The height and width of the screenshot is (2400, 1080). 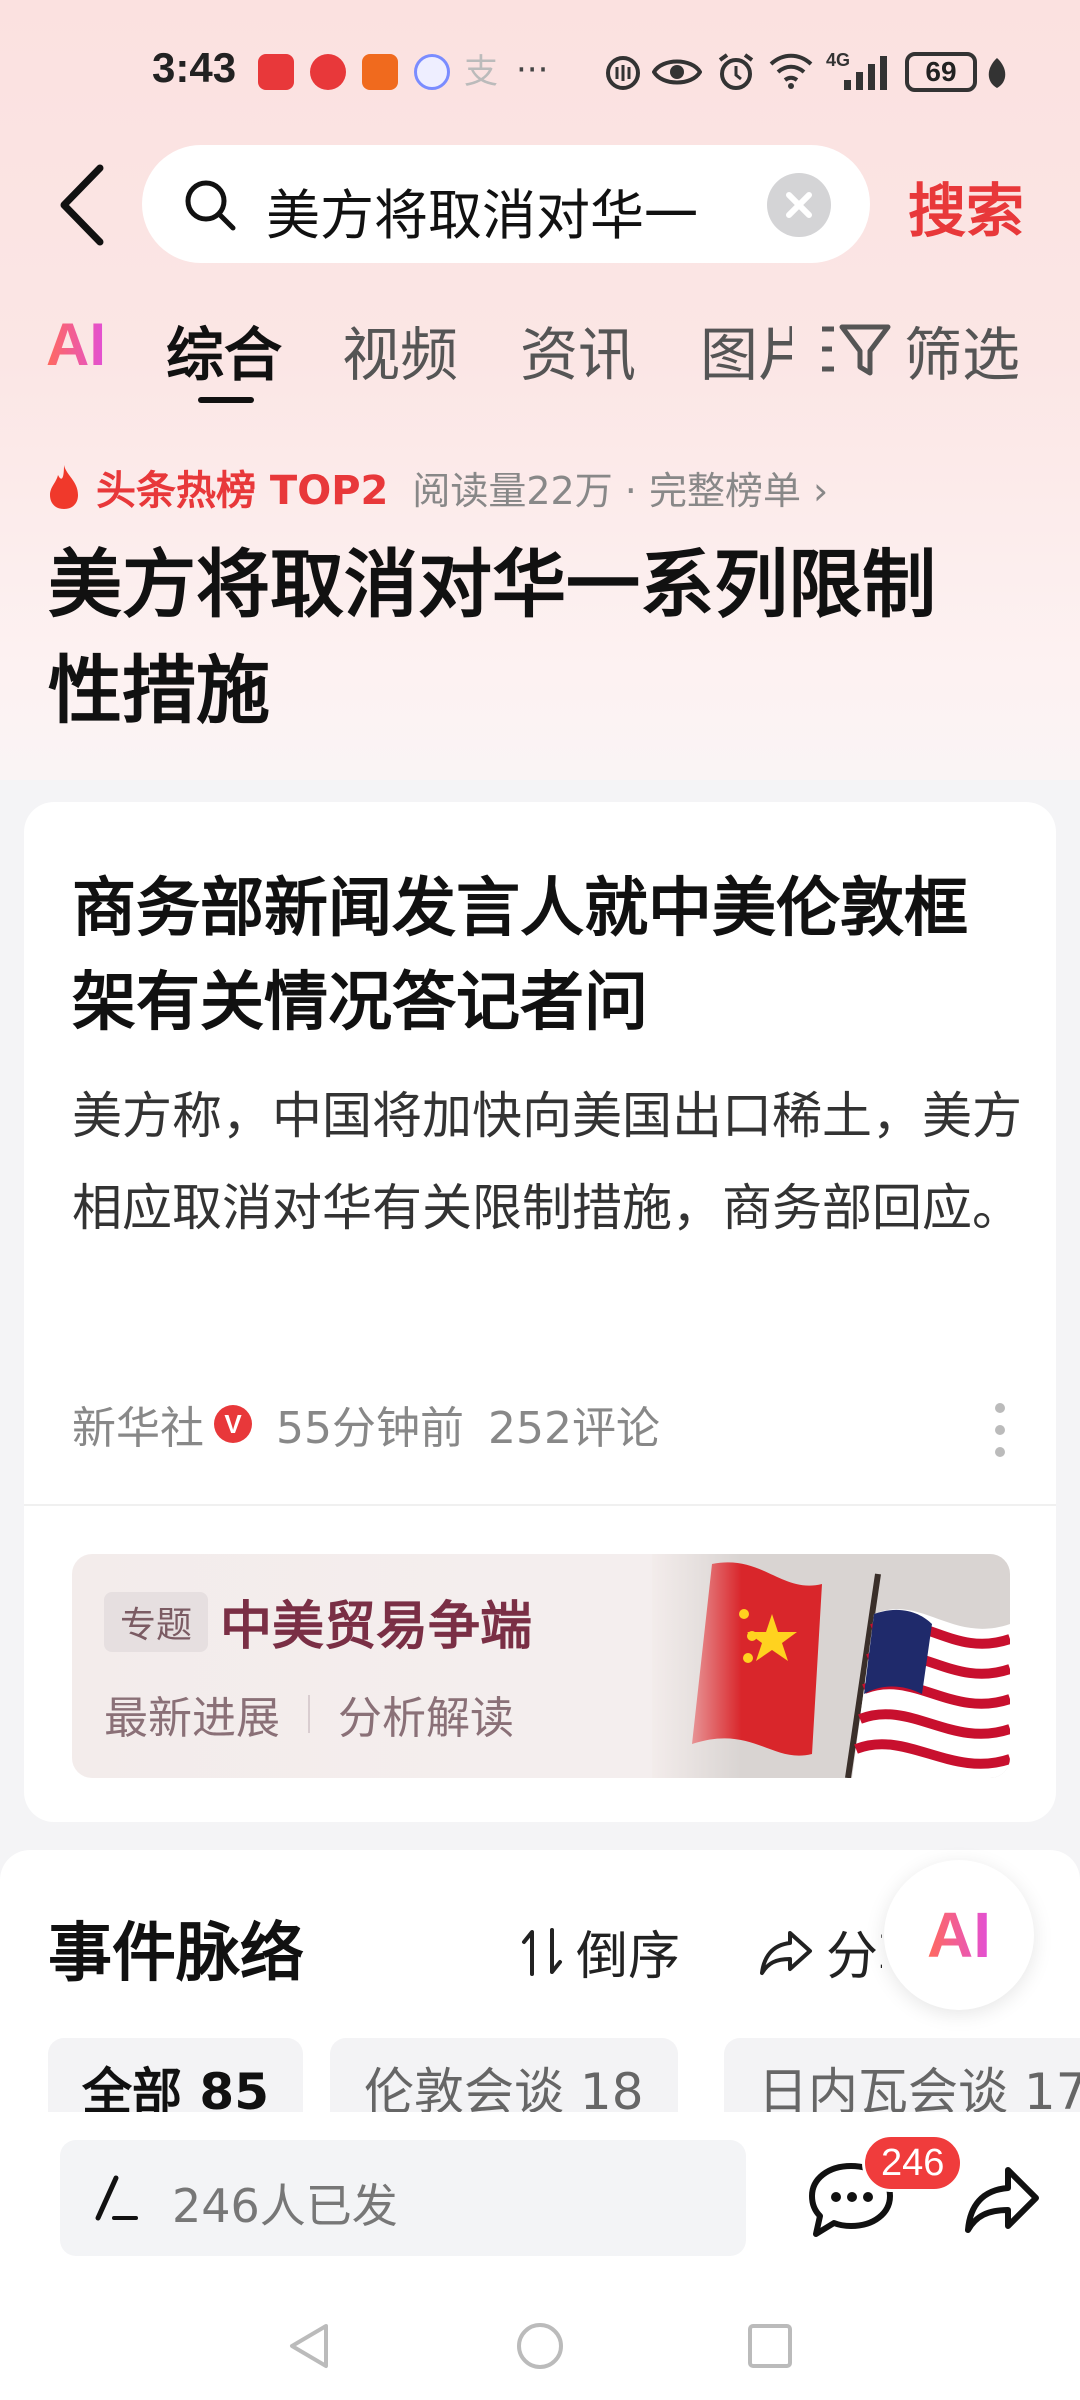 What do you see at coordinates (677, 72) in the screenshot?
I see `eye-icon` at bounding box center [677, 72].